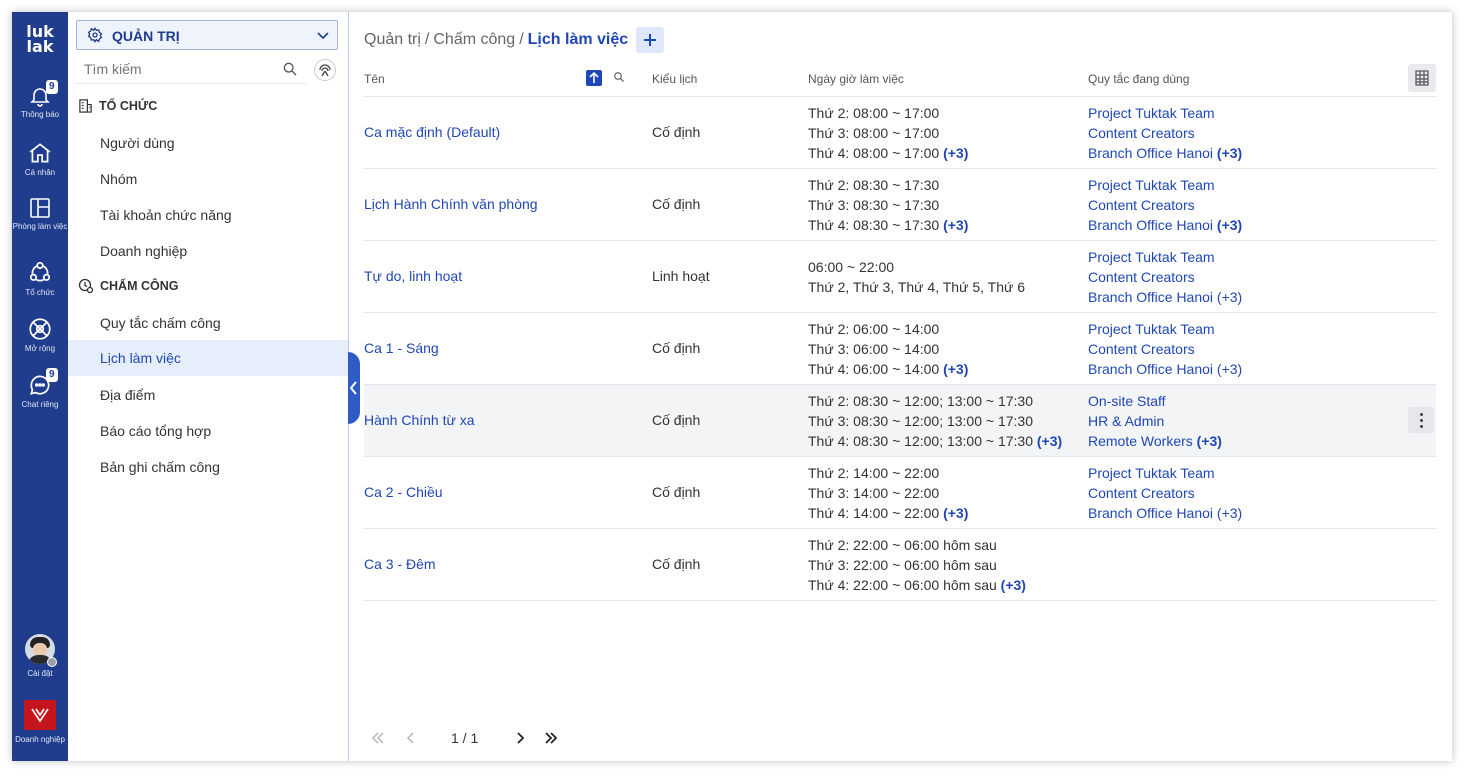  What do you see at coordinates (851, 267) in the screenshot?
I see `time-line: 06:00 ~ 22:00` at bounding box center [851, 267].